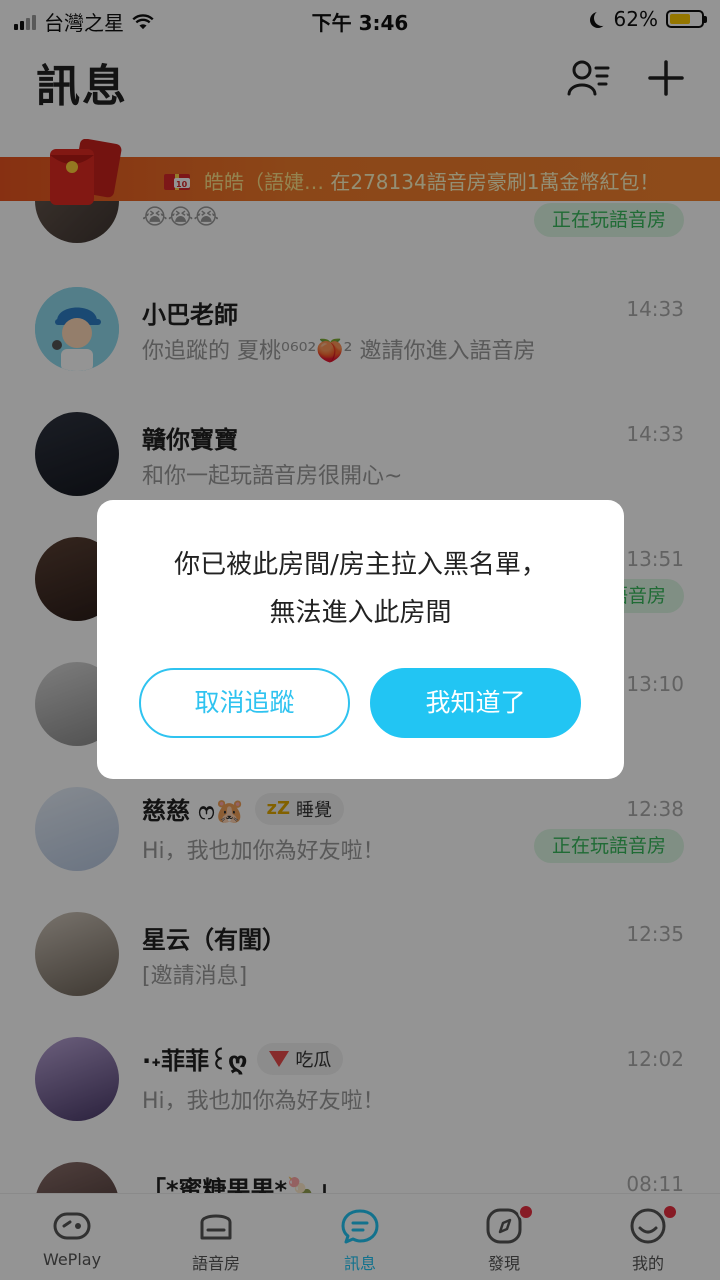  Describe the element at coordinates (244, 703) in the screenshot. I see `unfollow-button: 取消追蹤` at that location.